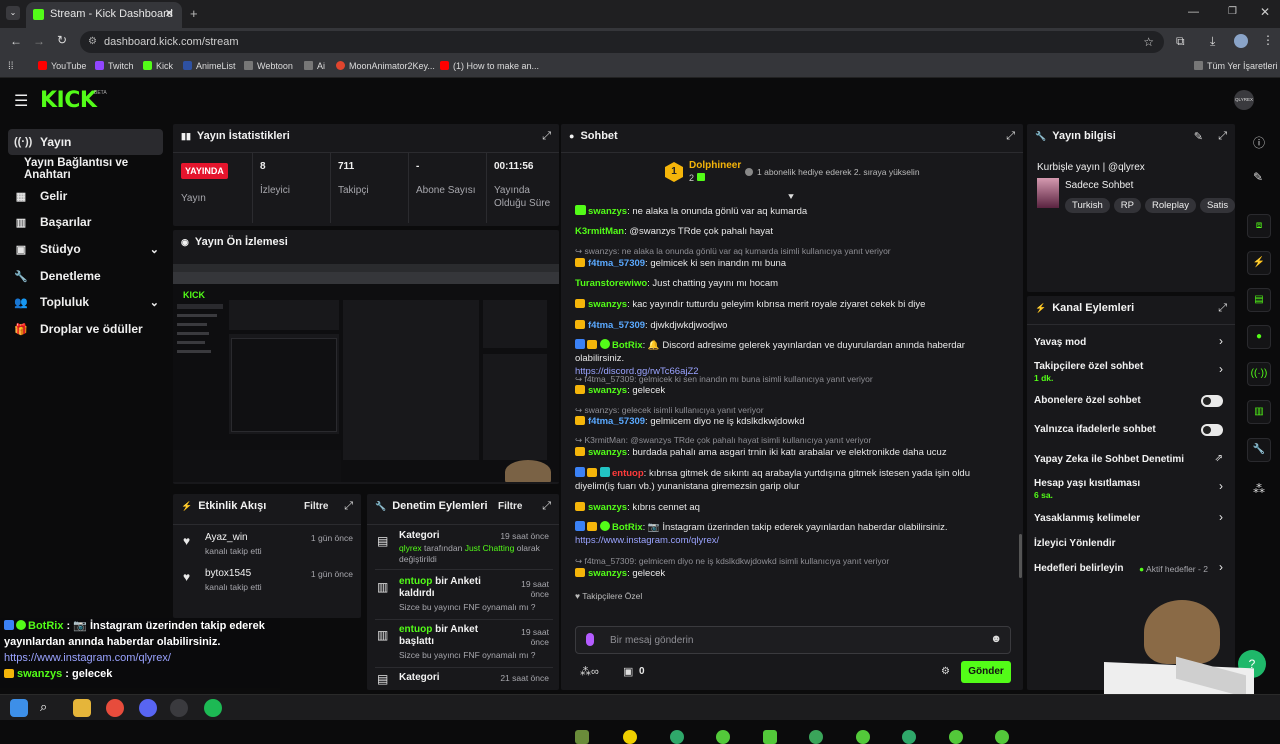 The height and width of the screenshot is (744, 1280). I want to click on chat-scrollbar, so click(1020, 556).